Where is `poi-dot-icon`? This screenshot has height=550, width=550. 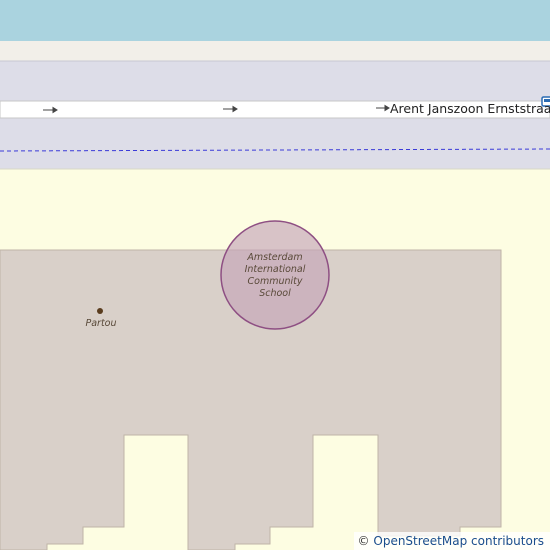
poi-dot-icon is located at coordinates (100, 311).